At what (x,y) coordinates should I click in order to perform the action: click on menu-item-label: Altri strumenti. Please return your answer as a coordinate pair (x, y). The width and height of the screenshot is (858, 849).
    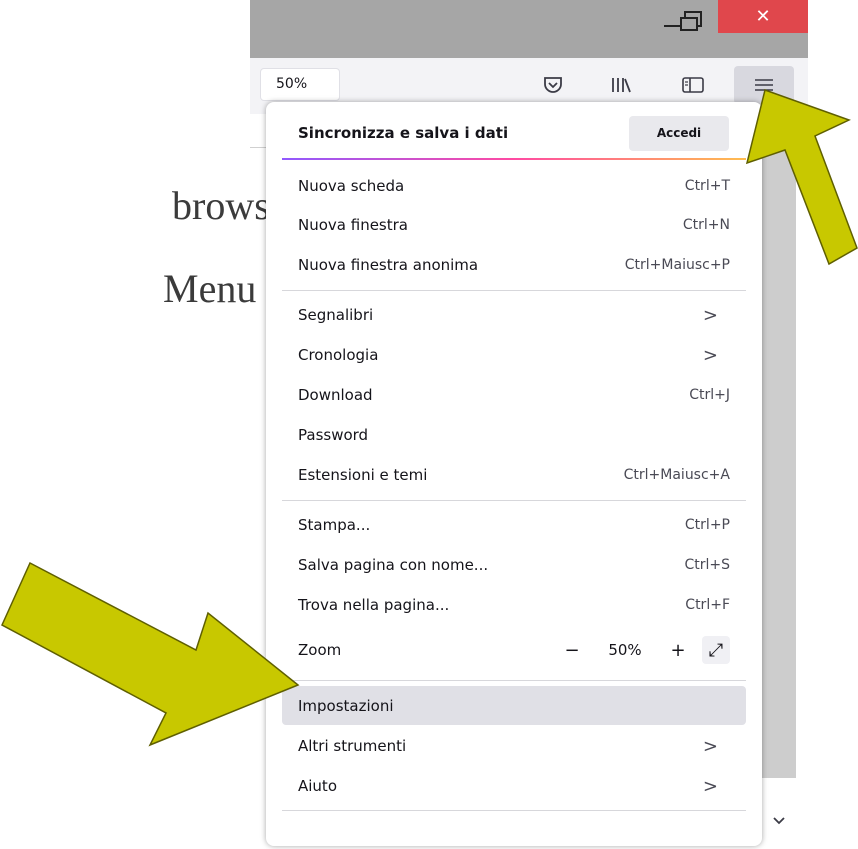
    Looking at the image, I should click on (352, 746).